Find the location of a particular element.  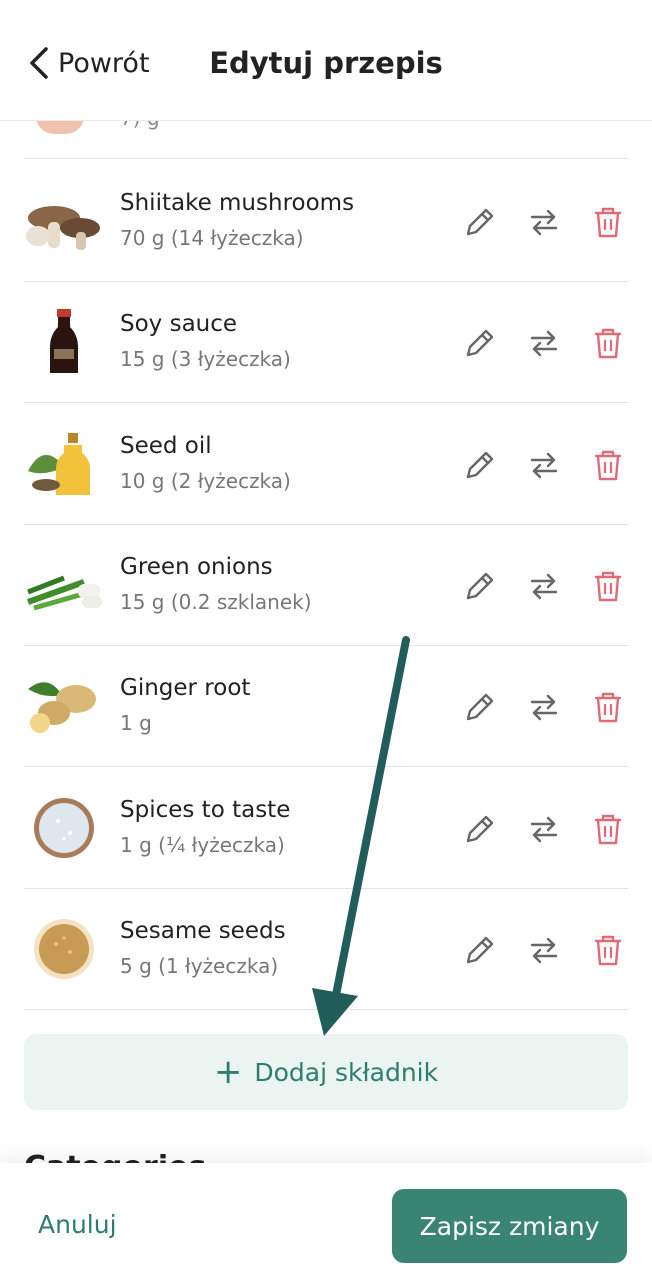

ingredient-quantity: 10 g (2 łyżeczka) is located at coordinates (205, 480).